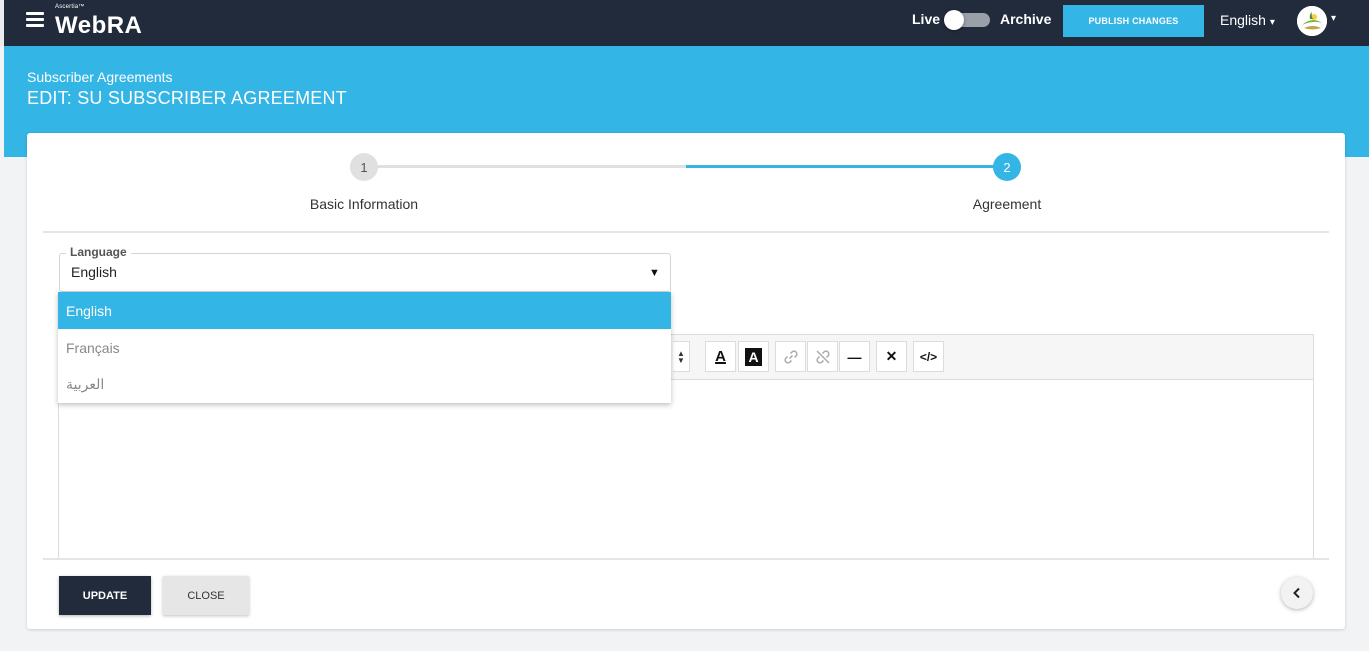  I want to click on footer-divider, so click(686, 559).